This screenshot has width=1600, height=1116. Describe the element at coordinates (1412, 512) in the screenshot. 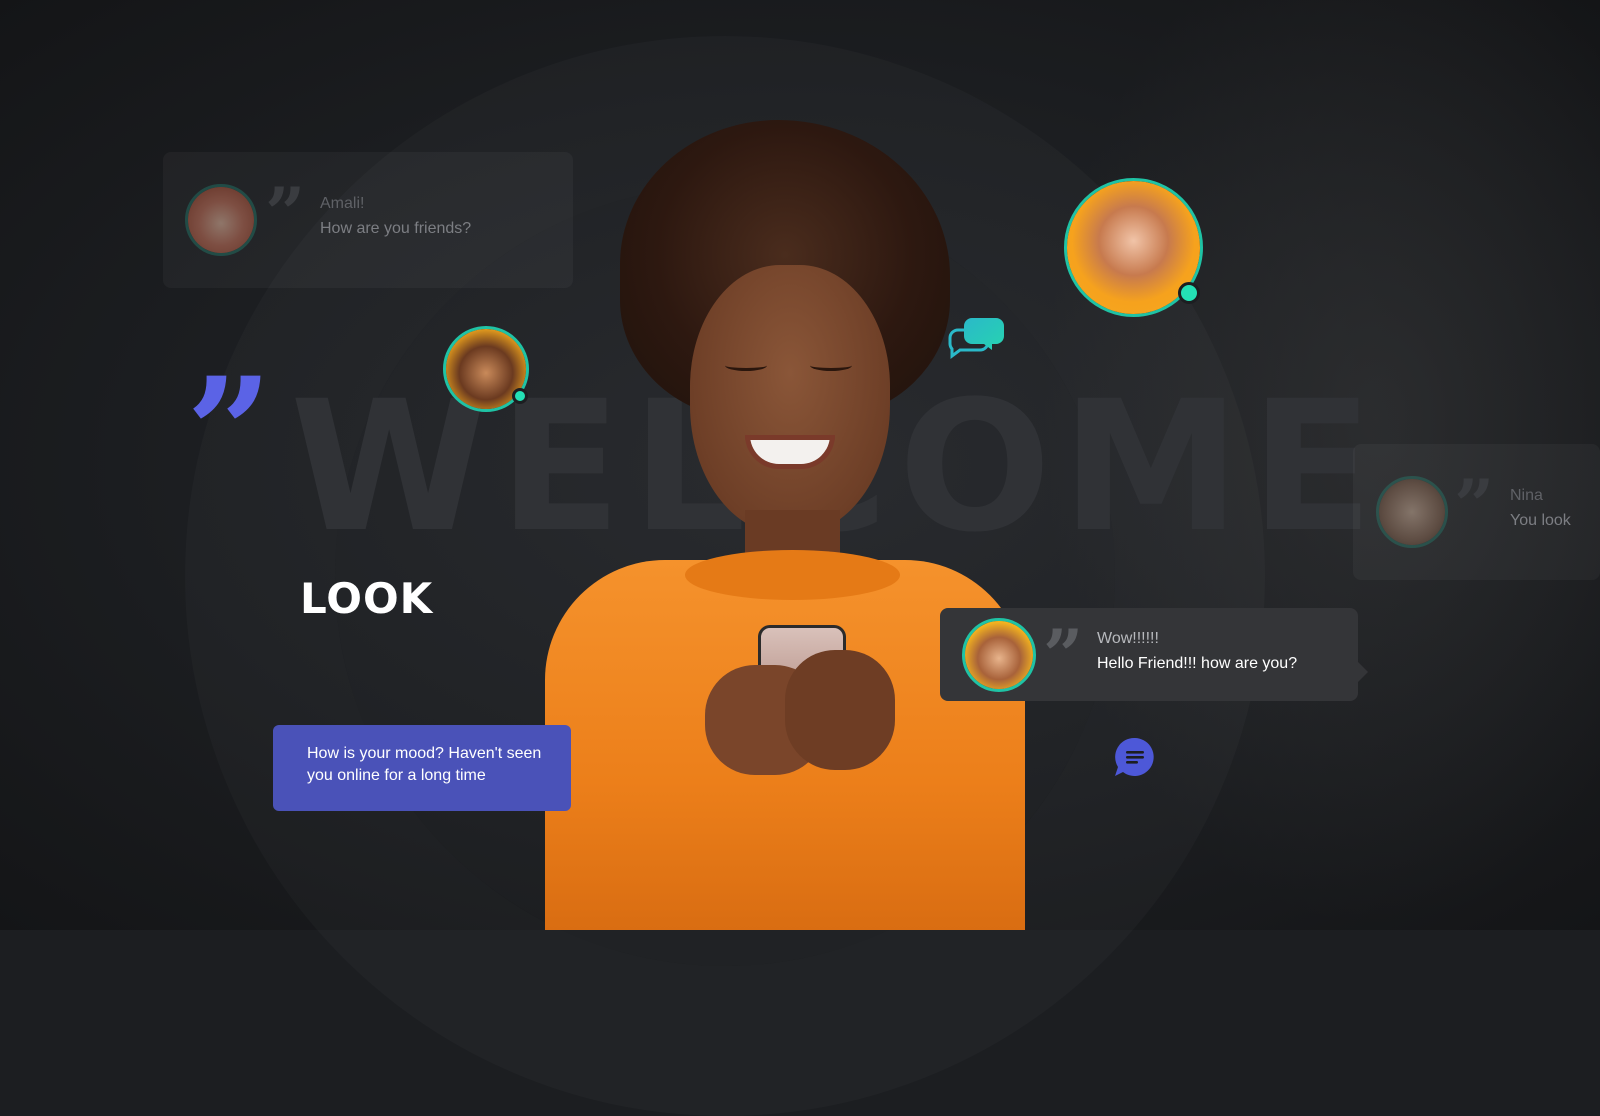

I see `avatar-nina` at that location.